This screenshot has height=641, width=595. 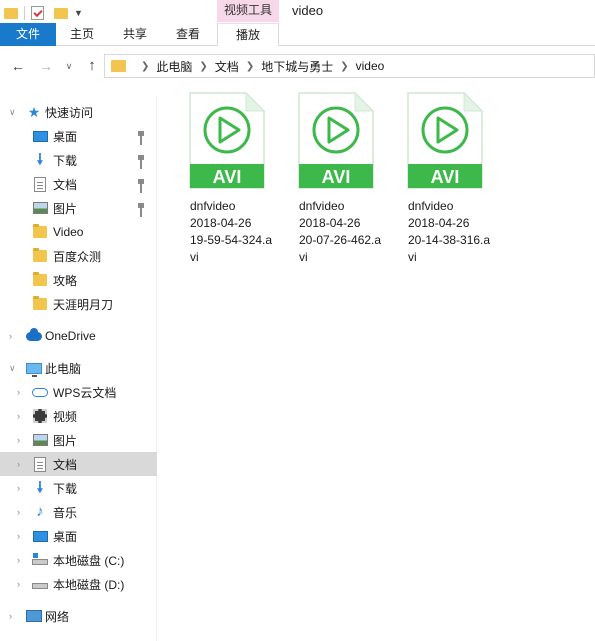 What do you see at coordinates (37, 13) in the screenshot?
I see `properties-icon` at bounding box center [37, 13].